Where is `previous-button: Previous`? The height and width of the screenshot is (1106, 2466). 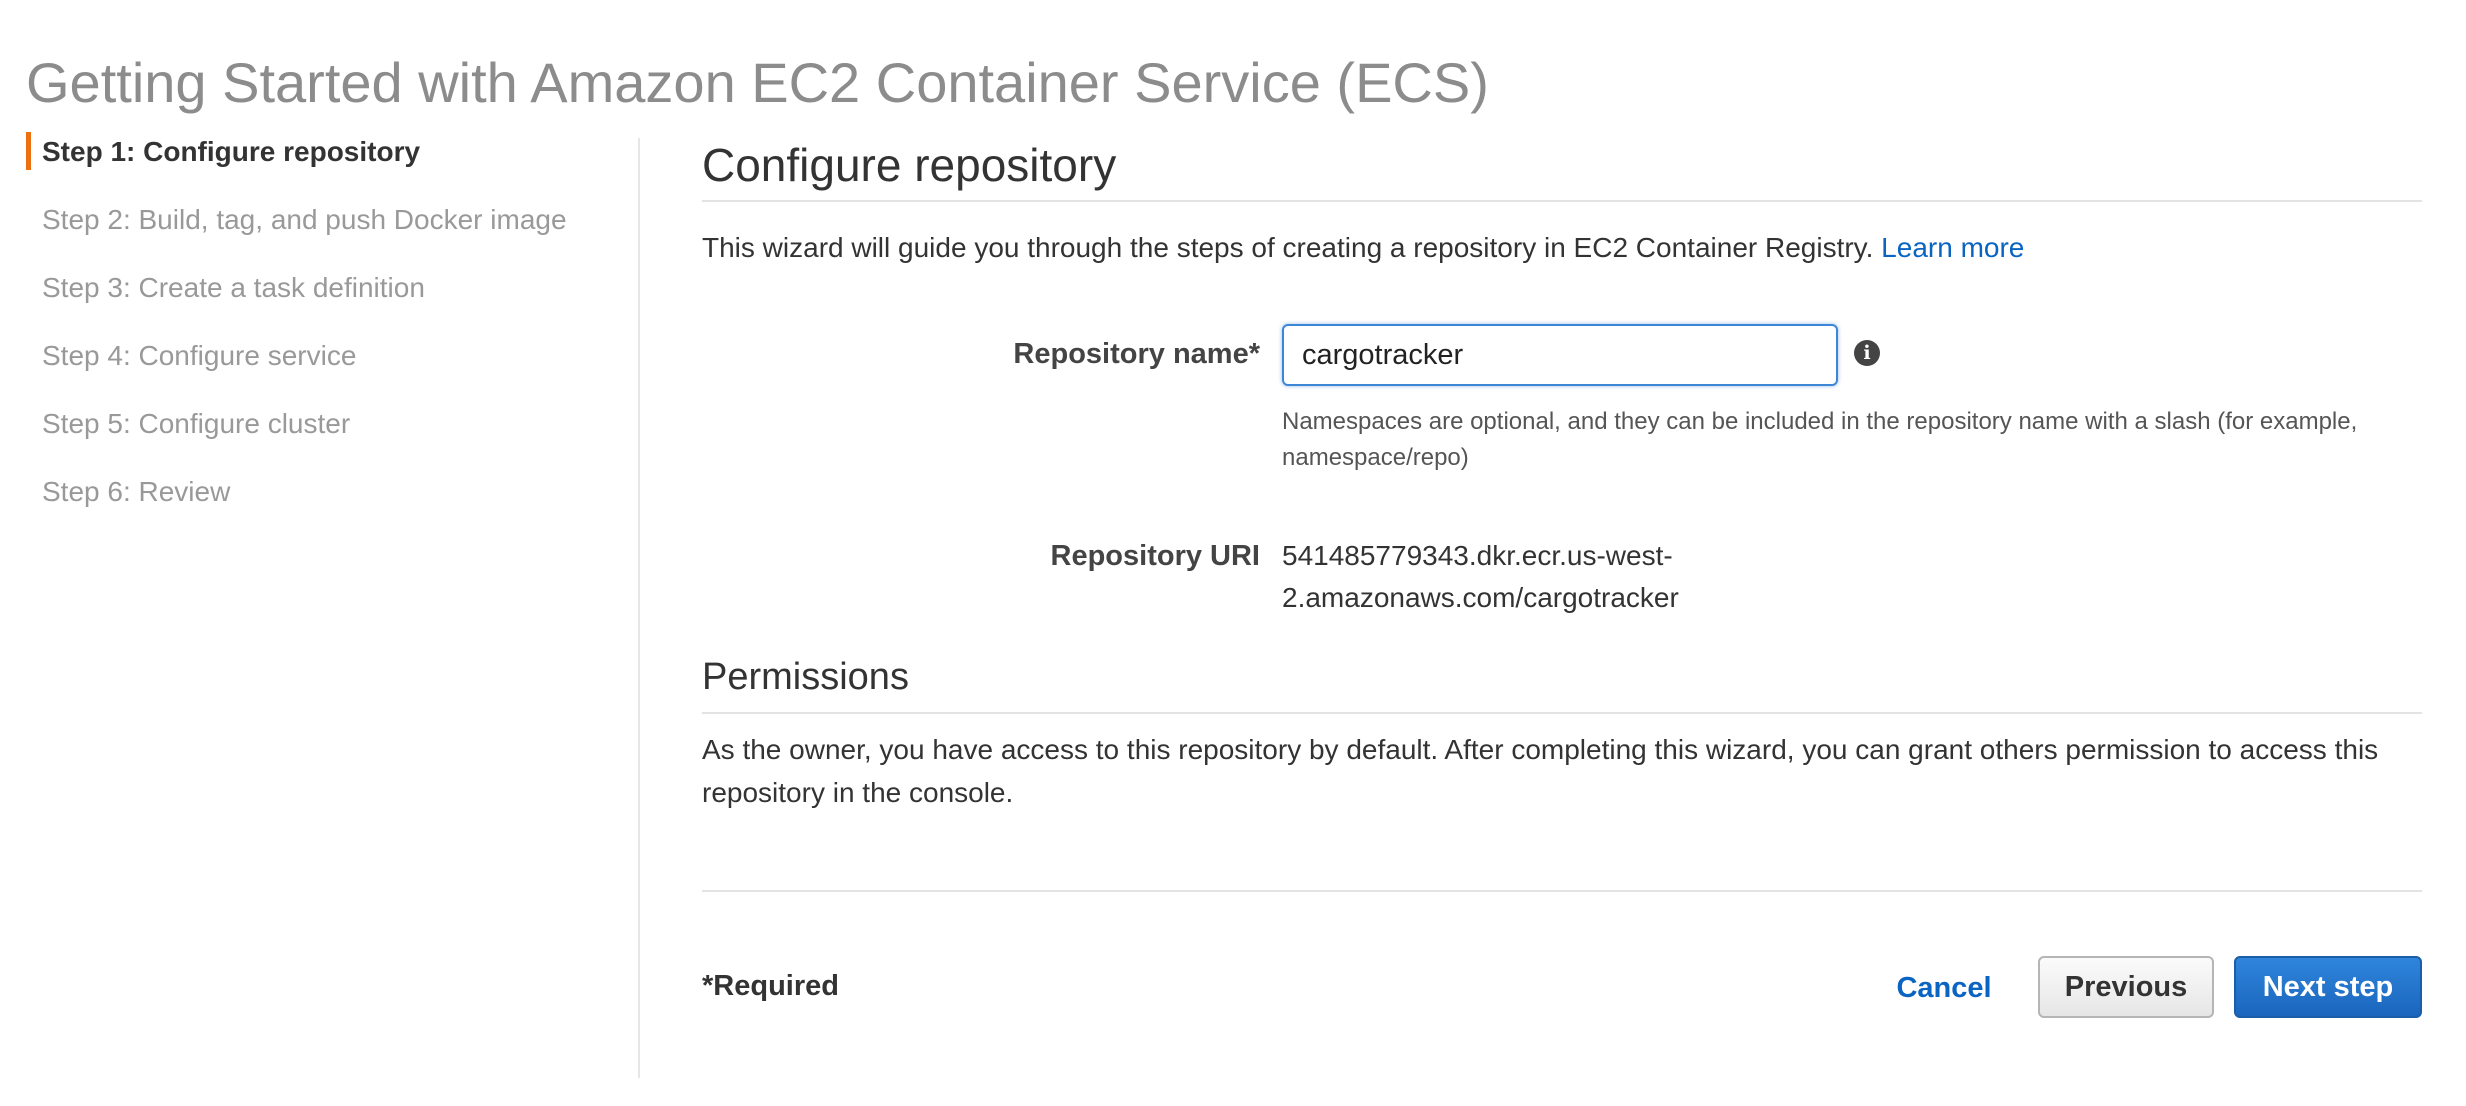
previous-button: Previous is located at coordinates (2126, 987).